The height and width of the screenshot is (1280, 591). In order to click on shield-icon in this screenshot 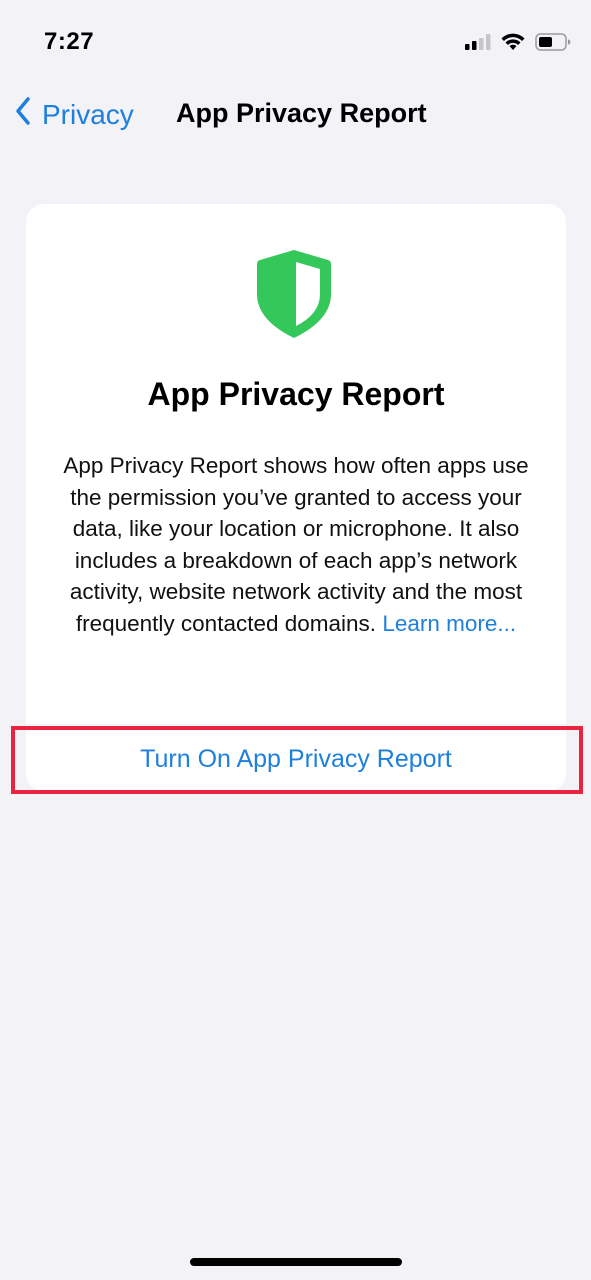, I will do `click(294, 296)`.